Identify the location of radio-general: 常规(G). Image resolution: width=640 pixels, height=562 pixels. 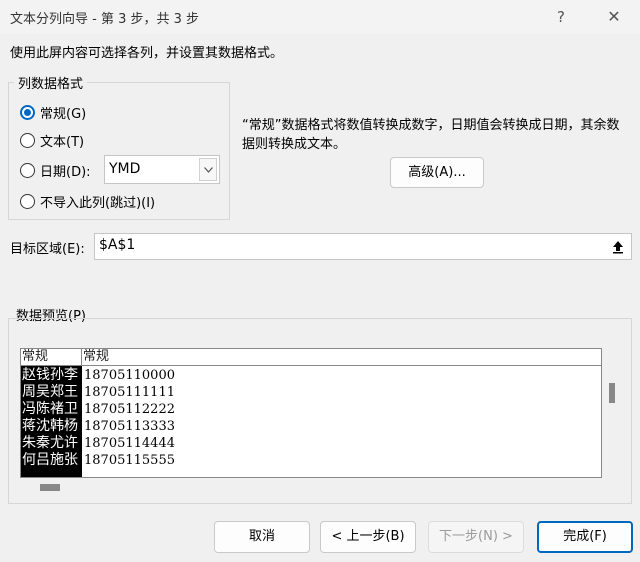
(53, 112).